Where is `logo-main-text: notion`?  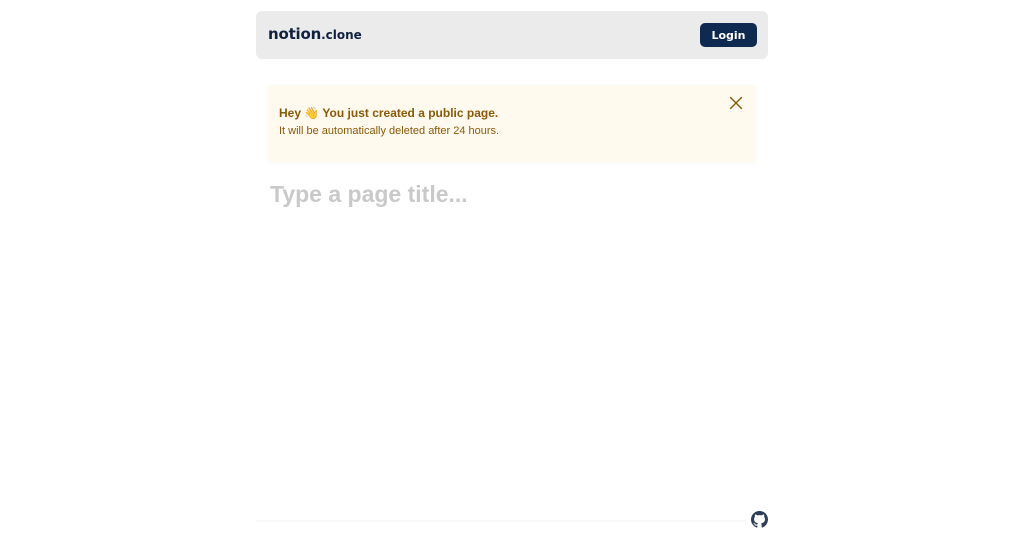 logo-main-text: notion is located at coordinates (295, 34).